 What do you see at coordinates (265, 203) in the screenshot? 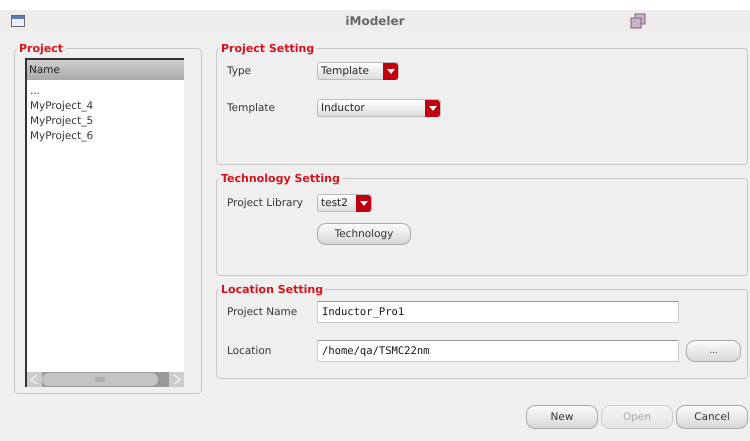
I see `field-label: Project Library` at bounding box center [265, 203].